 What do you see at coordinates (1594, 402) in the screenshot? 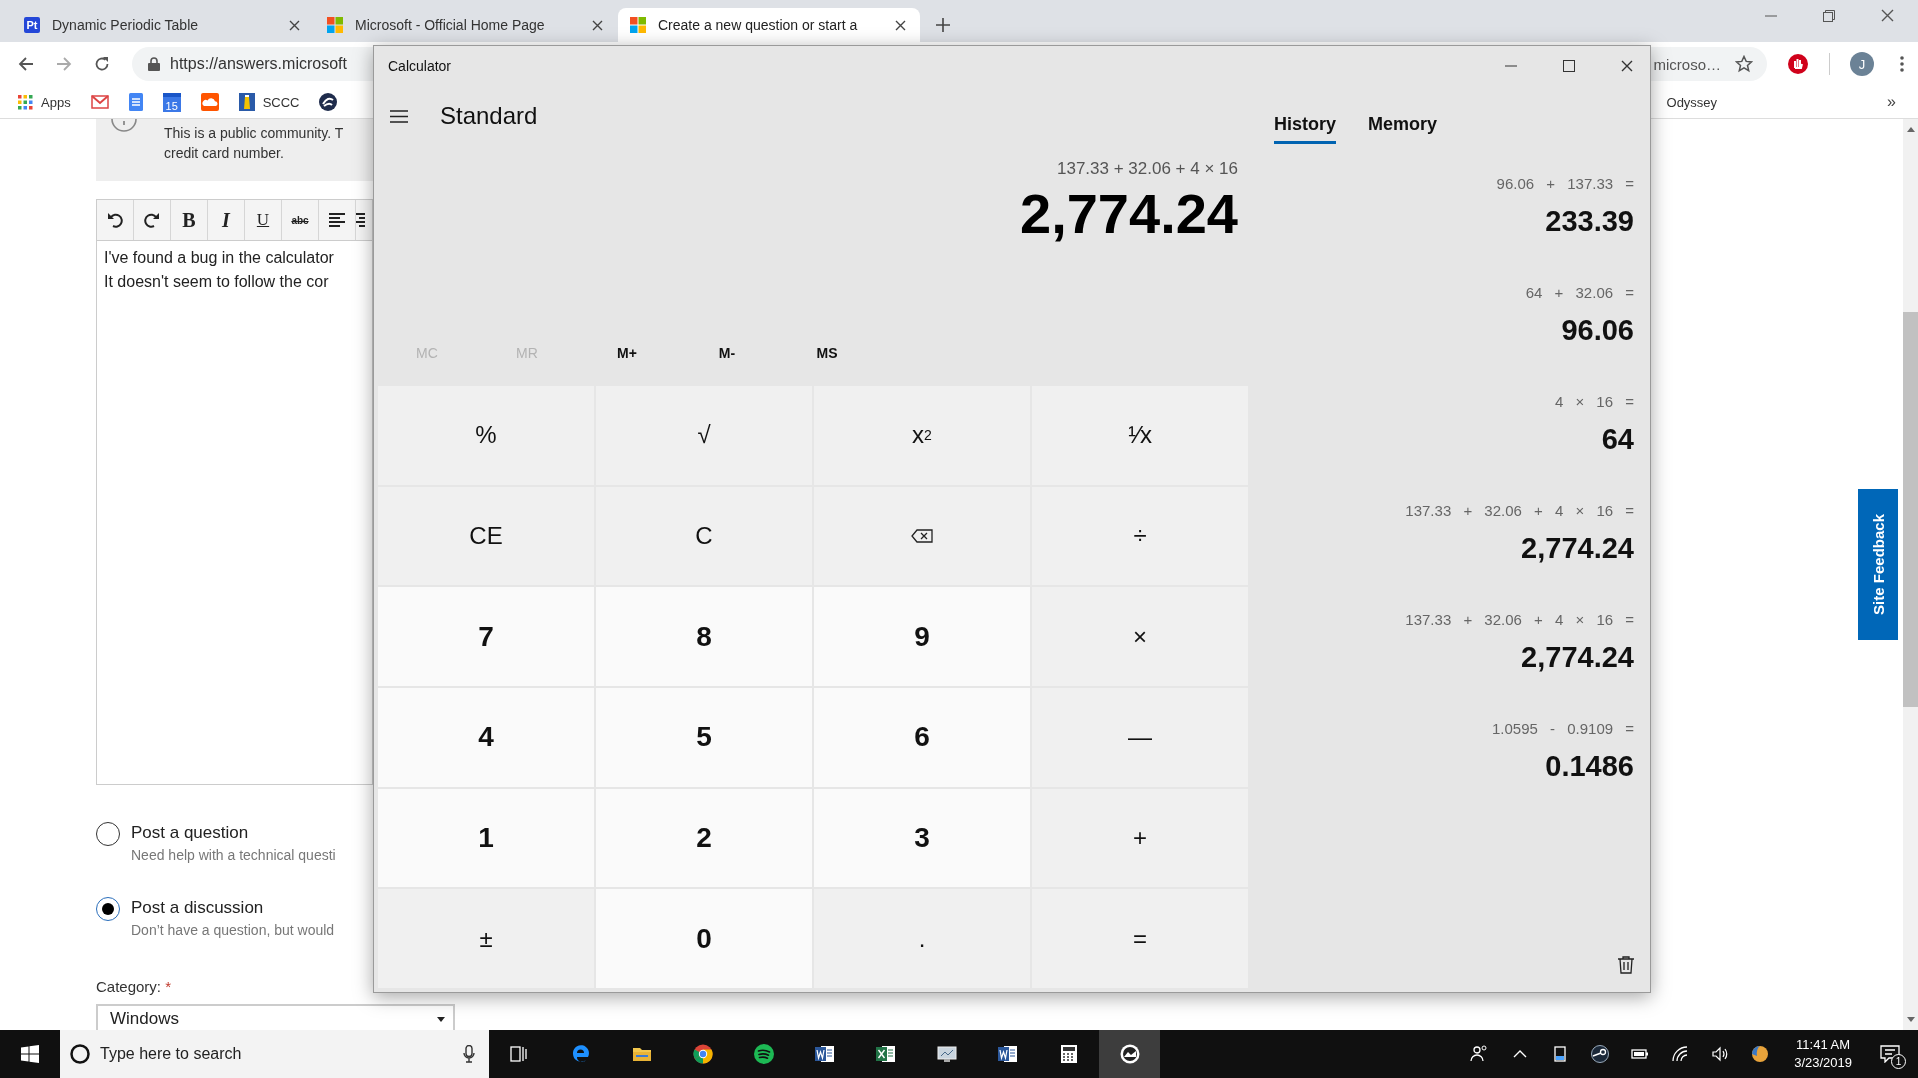
I see `history-expression: 4 × 16 =` at bounding box center [1594, 402].